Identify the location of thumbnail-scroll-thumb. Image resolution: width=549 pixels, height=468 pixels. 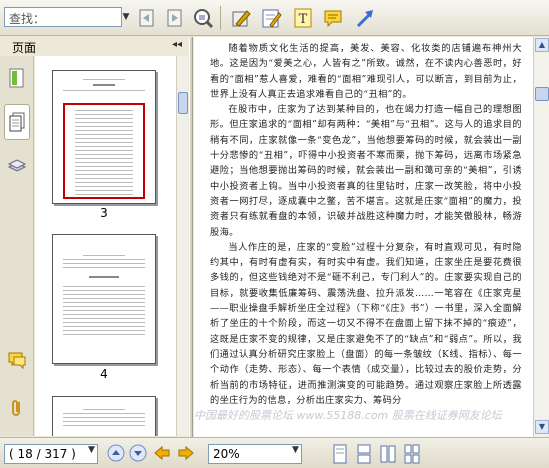
(183, 103).